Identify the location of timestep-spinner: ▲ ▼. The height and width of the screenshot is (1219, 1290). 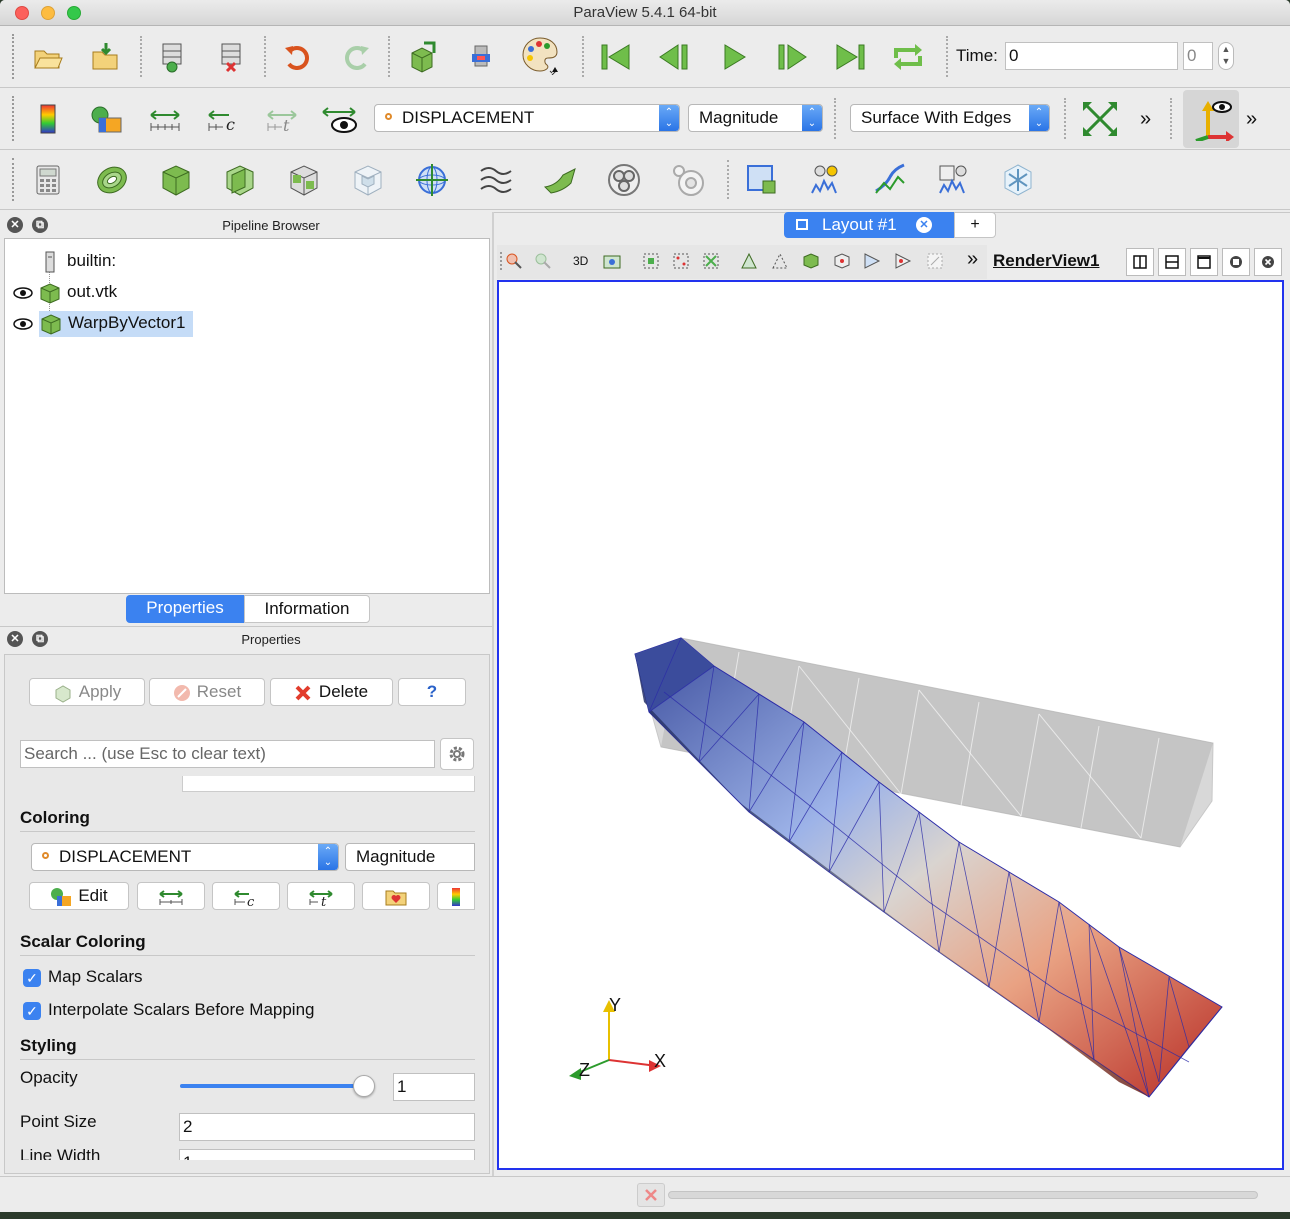
(1226, 56).